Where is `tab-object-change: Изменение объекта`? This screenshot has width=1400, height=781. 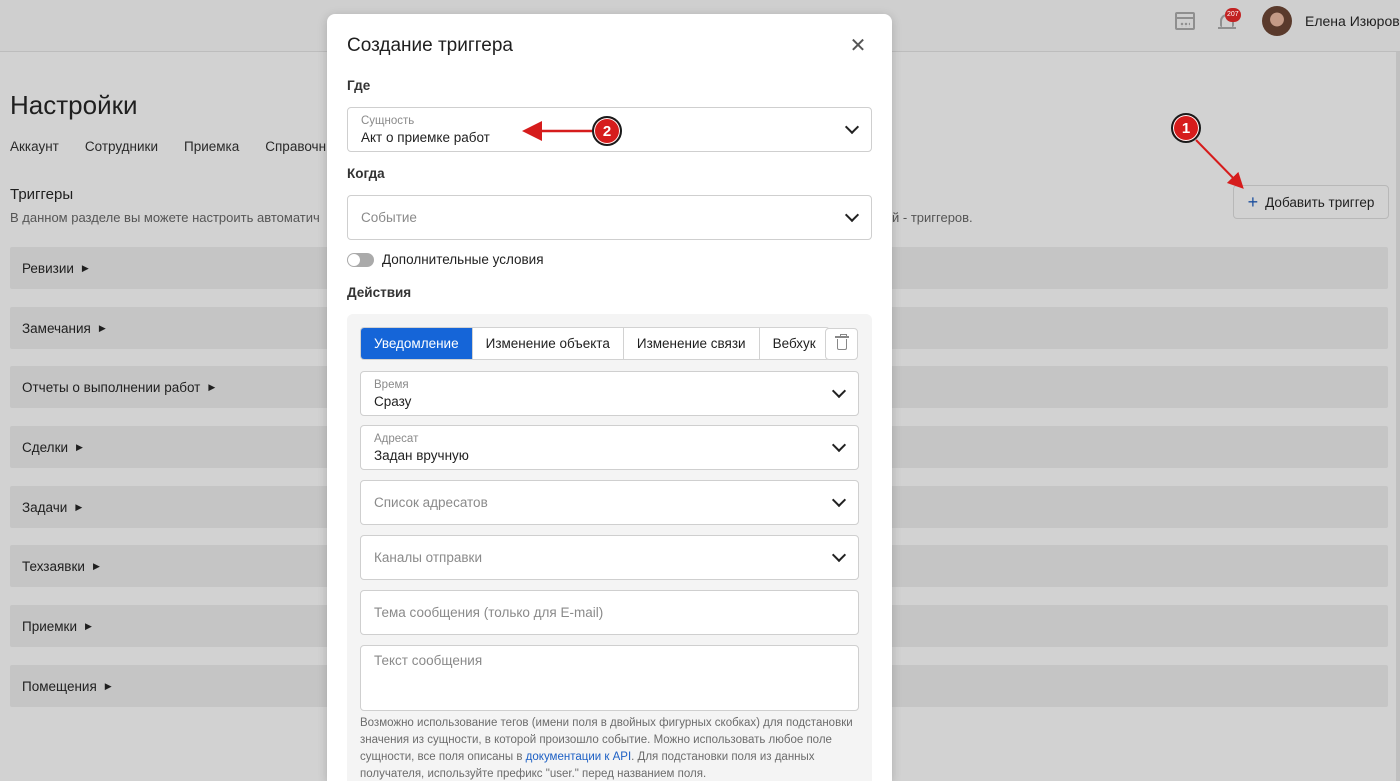 tab-object-change: Изменение объекта is located at coordinates (548, 343).